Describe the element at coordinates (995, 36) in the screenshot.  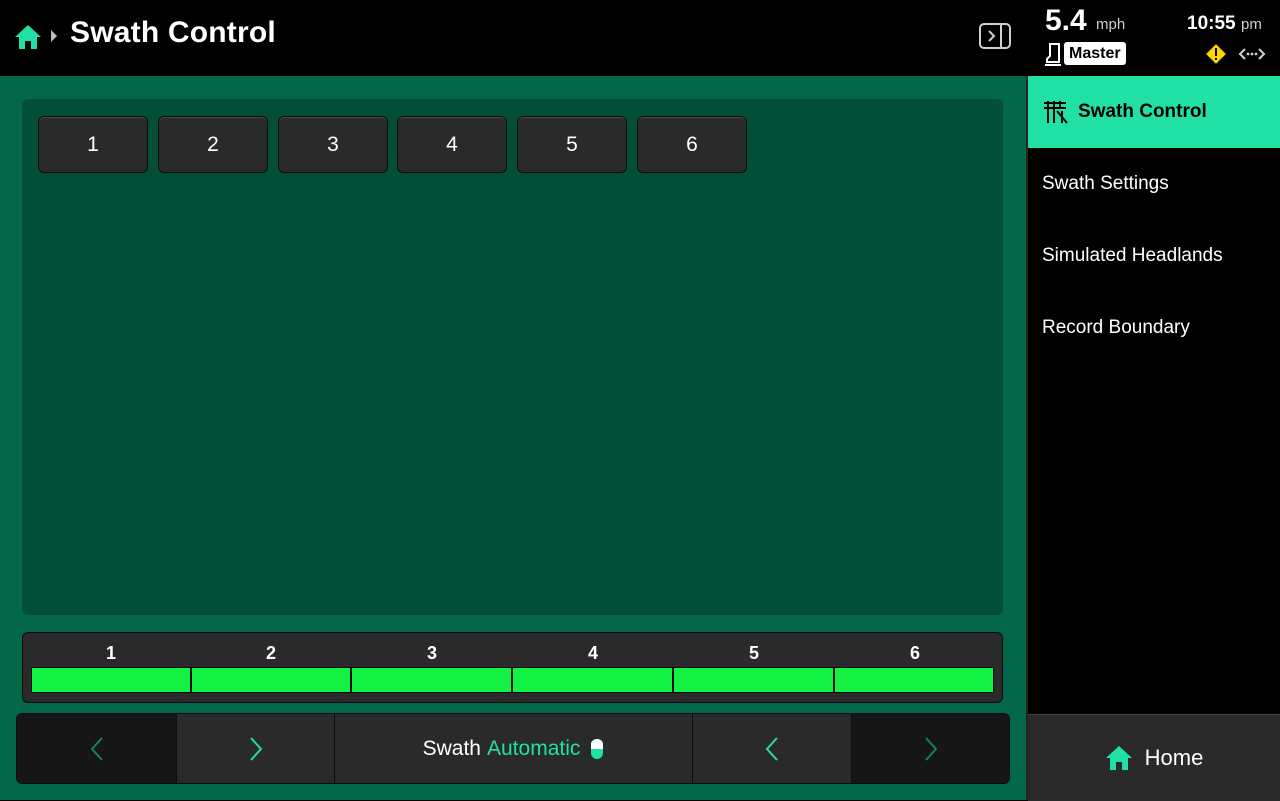
I see `panel-toggle-icon` at that location.